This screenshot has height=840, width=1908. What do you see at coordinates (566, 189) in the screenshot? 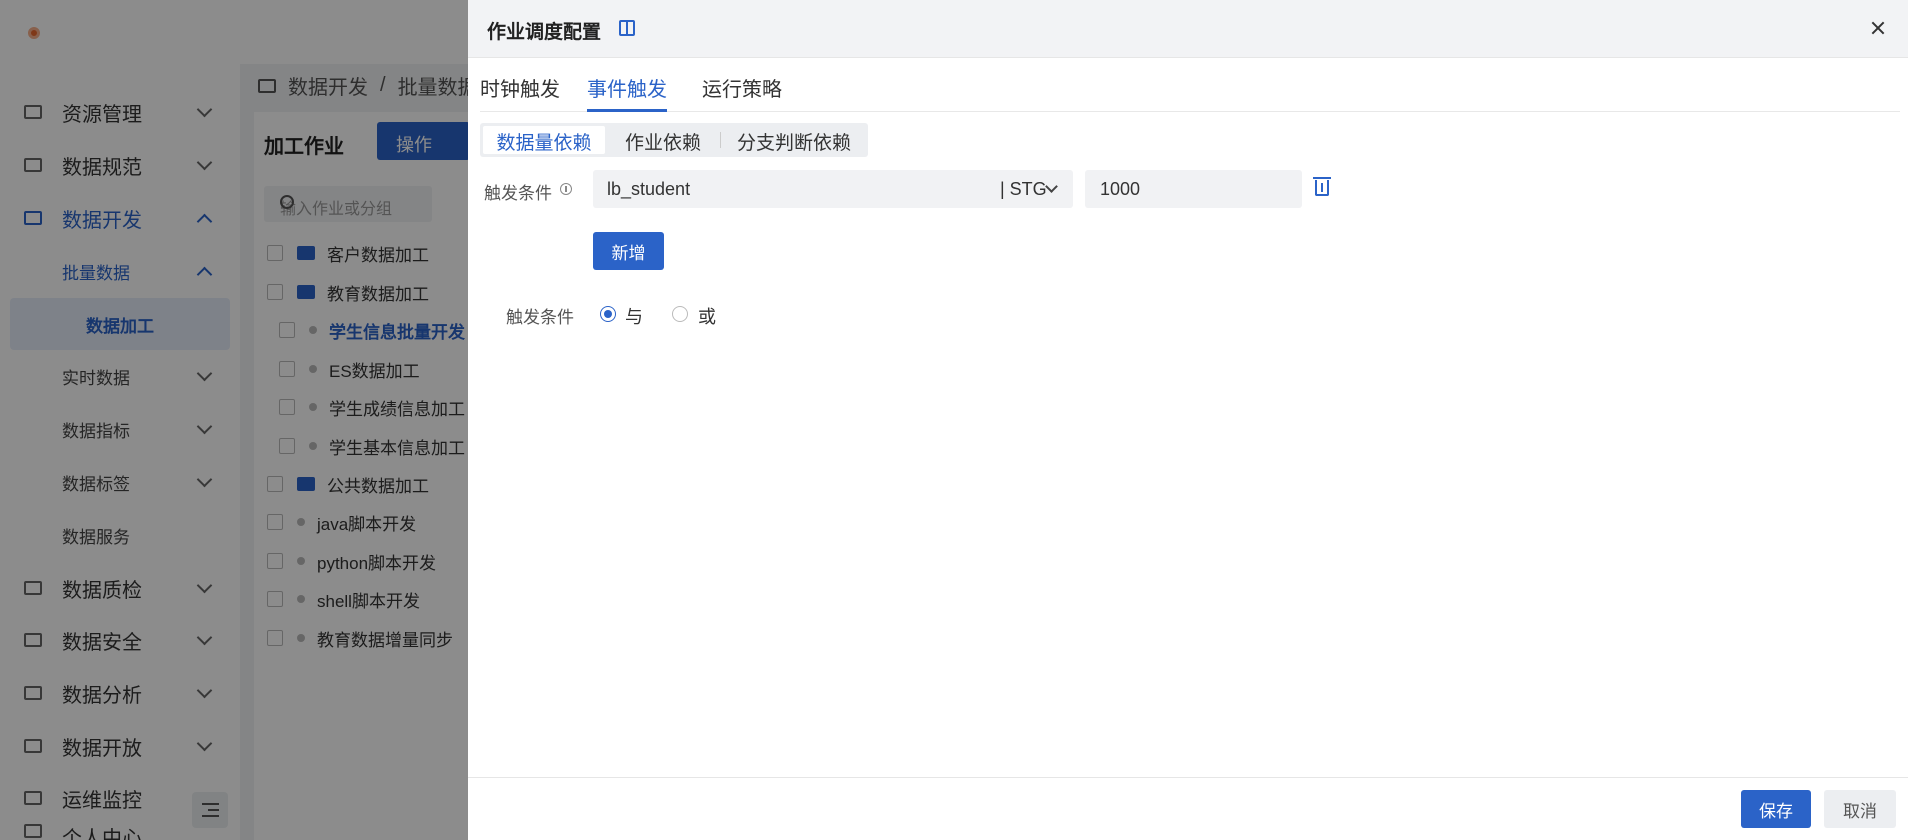
I see `info-icon` at bounding box center [566, 189].